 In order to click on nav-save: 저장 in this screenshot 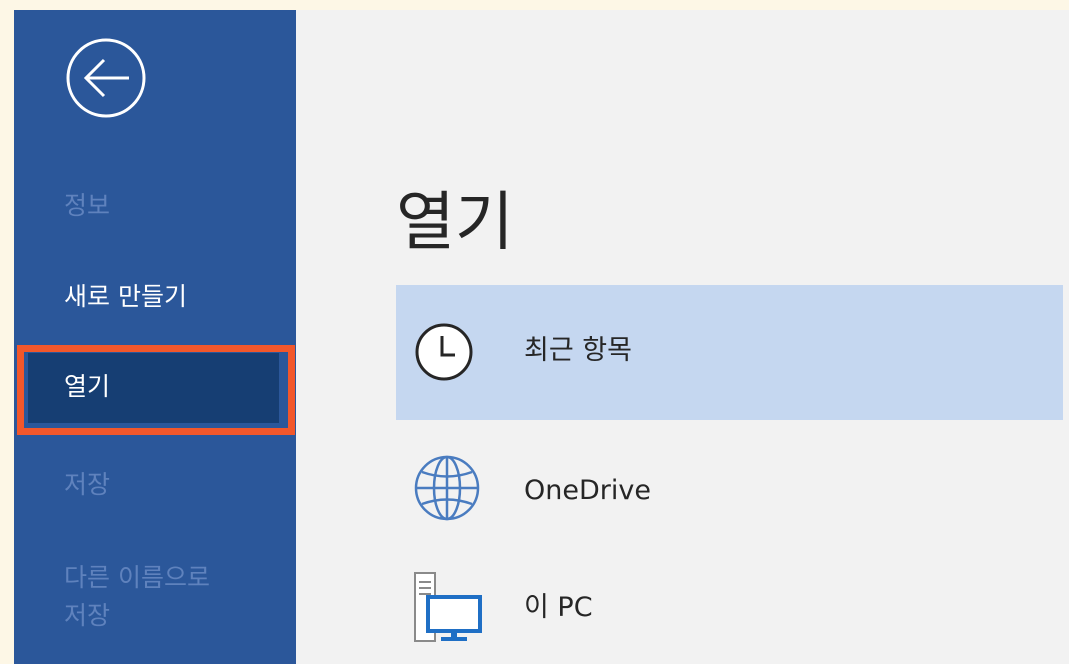, I will do `click(87, 484)`.